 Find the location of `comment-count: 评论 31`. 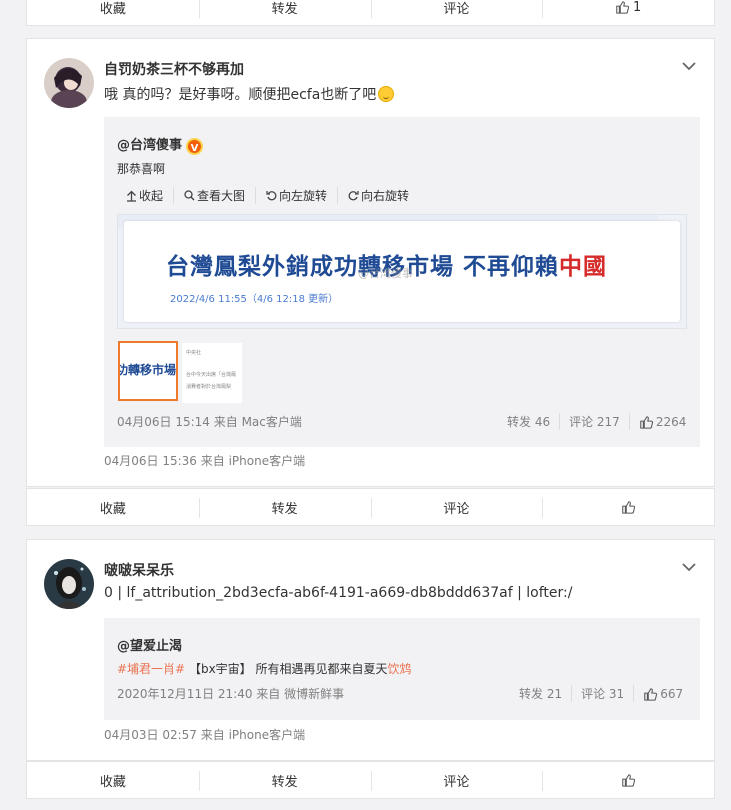

comment-count: 评论 31 is located at coordinates (603, 693).